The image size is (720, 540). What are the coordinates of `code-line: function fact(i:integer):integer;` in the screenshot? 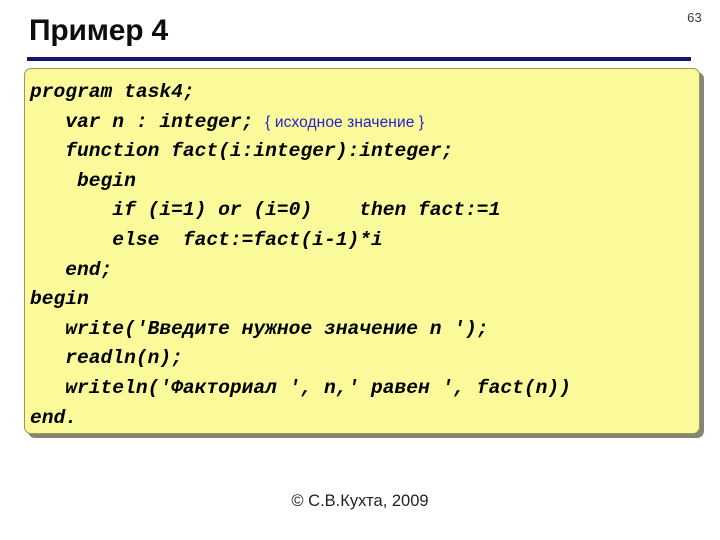 It's located at (362, 152).